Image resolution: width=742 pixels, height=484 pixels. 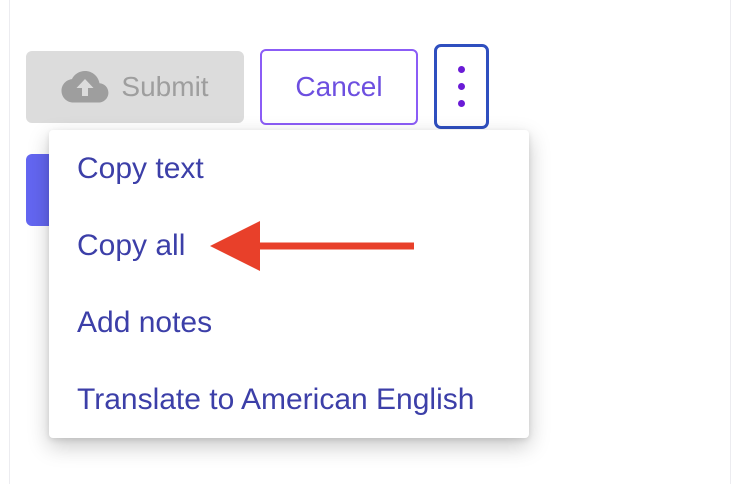 I want to click on cancel-button-label: Cancel, so click(x=339, y=86).